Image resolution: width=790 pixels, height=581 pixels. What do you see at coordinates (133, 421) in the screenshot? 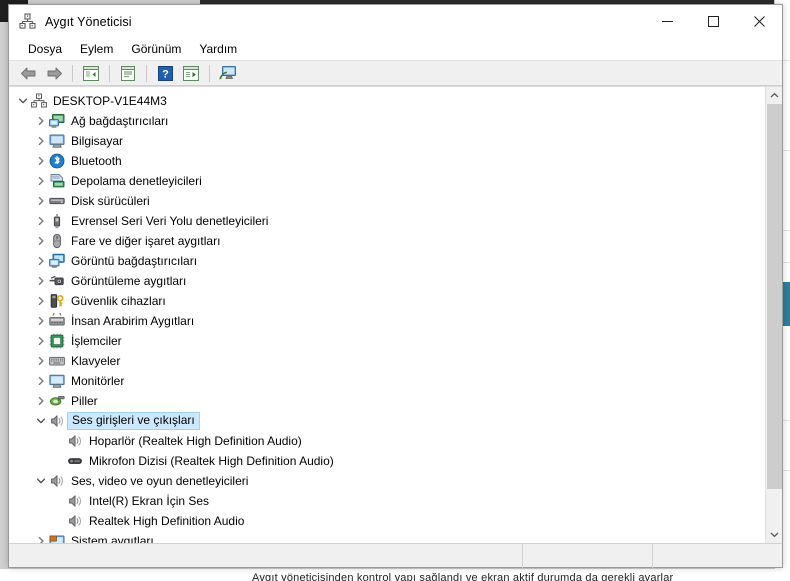
I see `tree-row-label: Ses girişleri ve çıkışları` at bounding box center [133, 421].